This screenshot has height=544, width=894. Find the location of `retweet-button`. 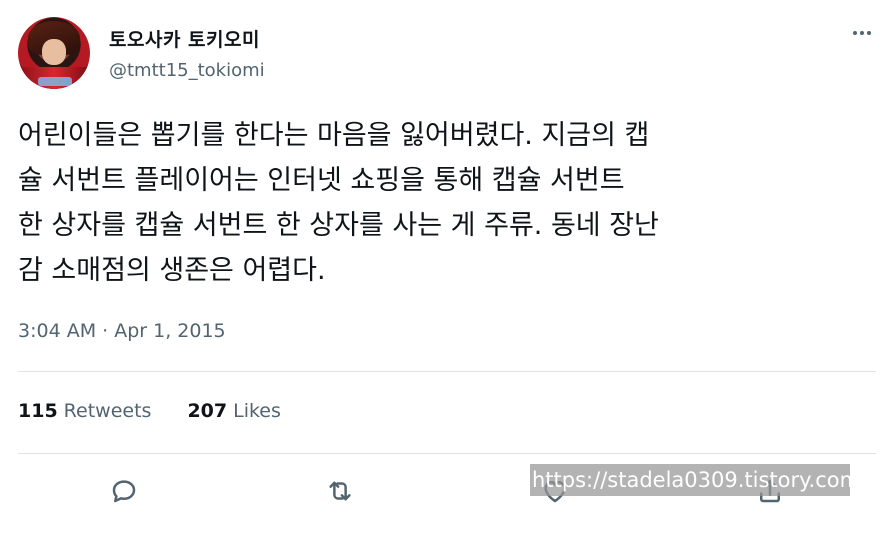

retweet-button is located at coordinates (340, 491).